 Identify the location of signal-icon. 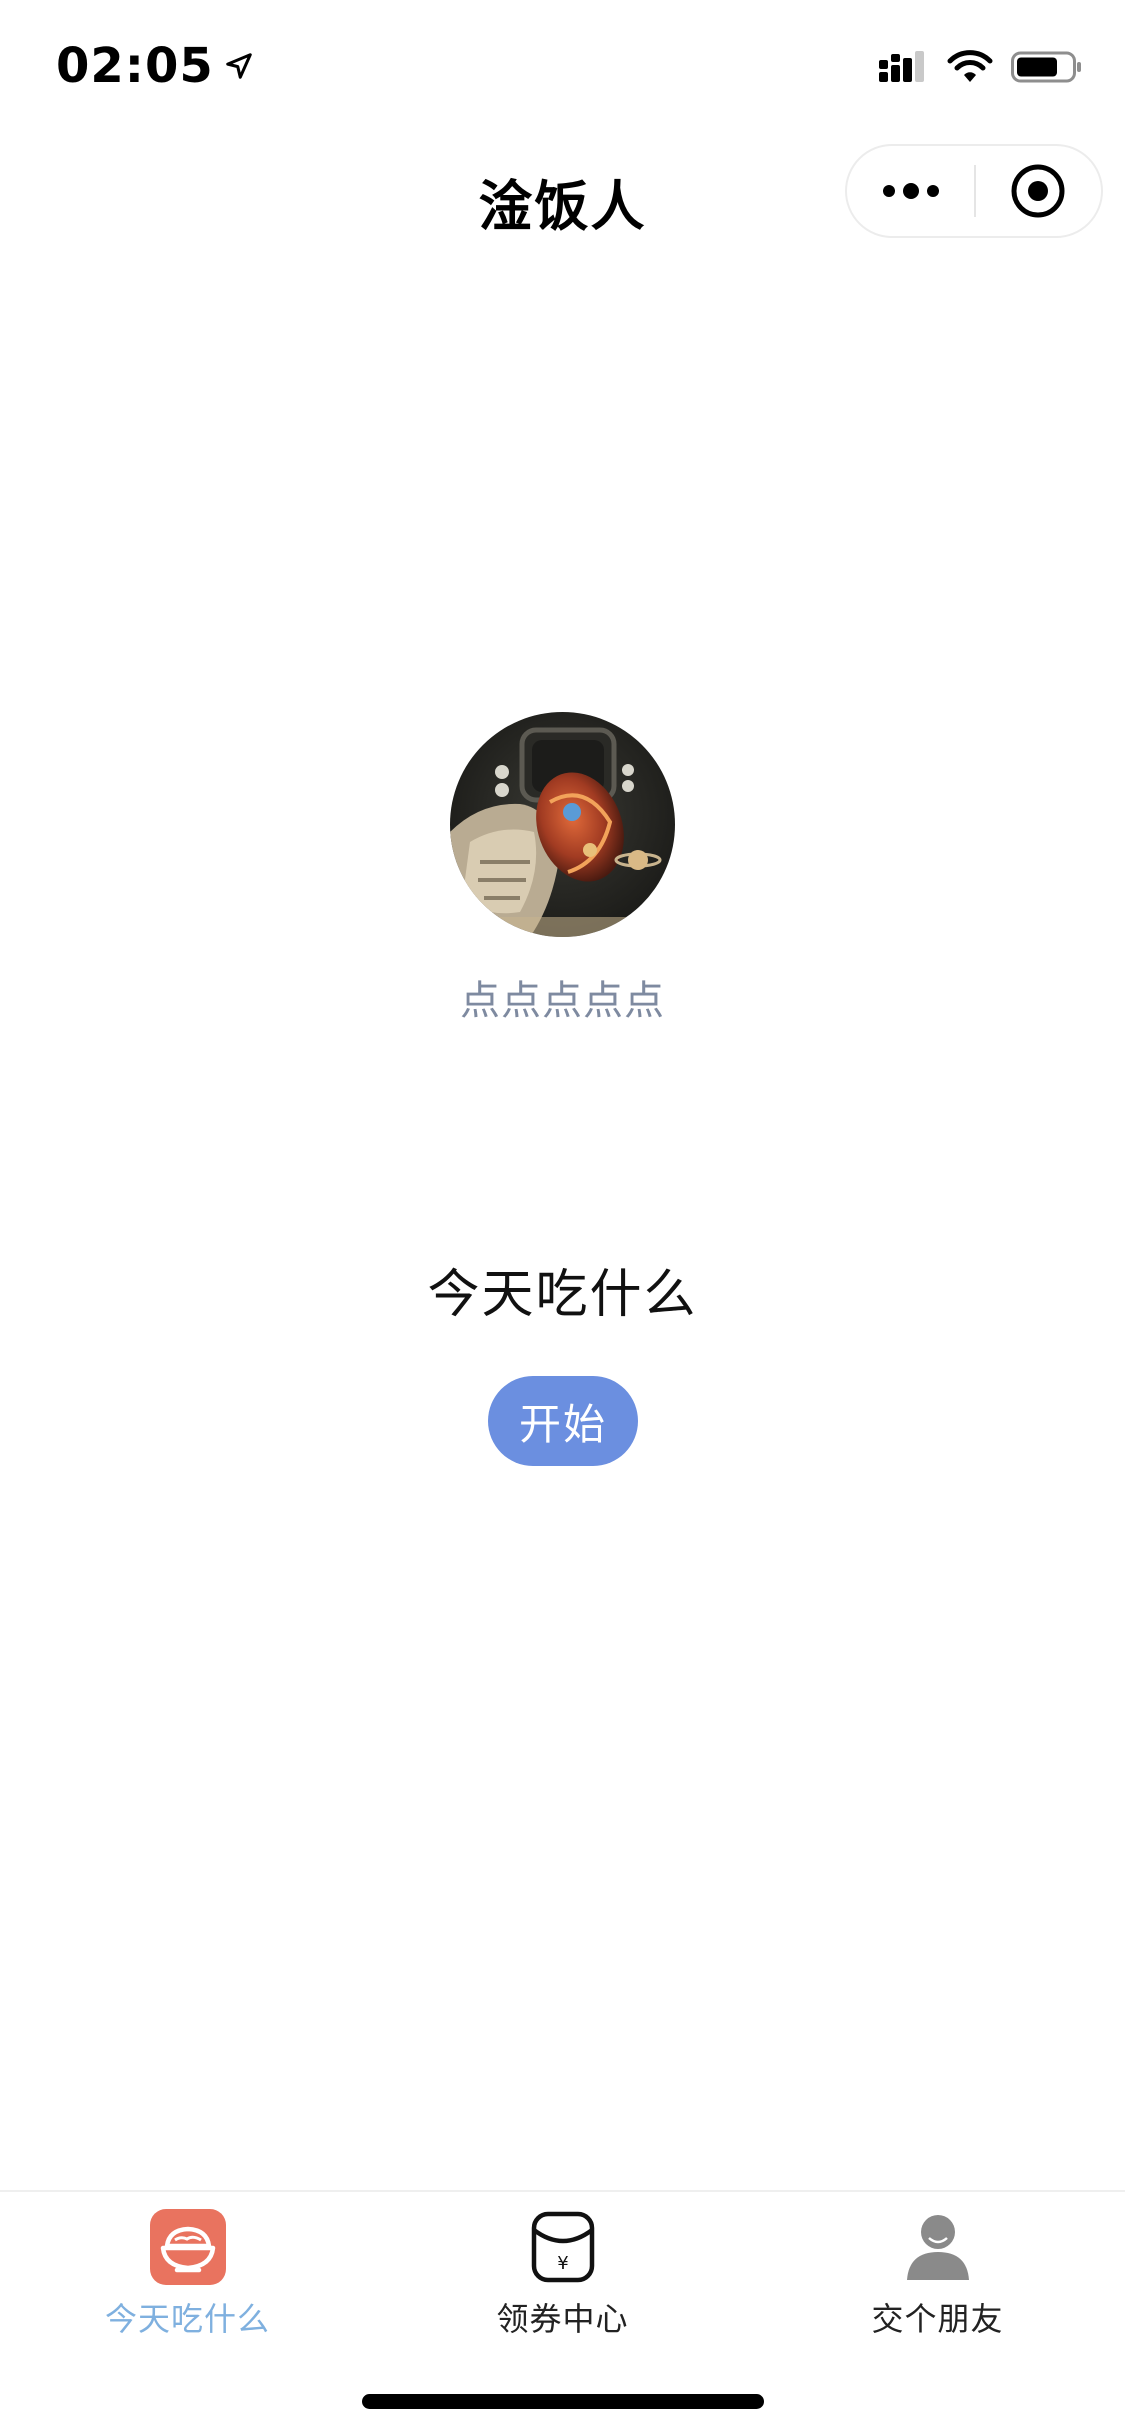
(901, 66).